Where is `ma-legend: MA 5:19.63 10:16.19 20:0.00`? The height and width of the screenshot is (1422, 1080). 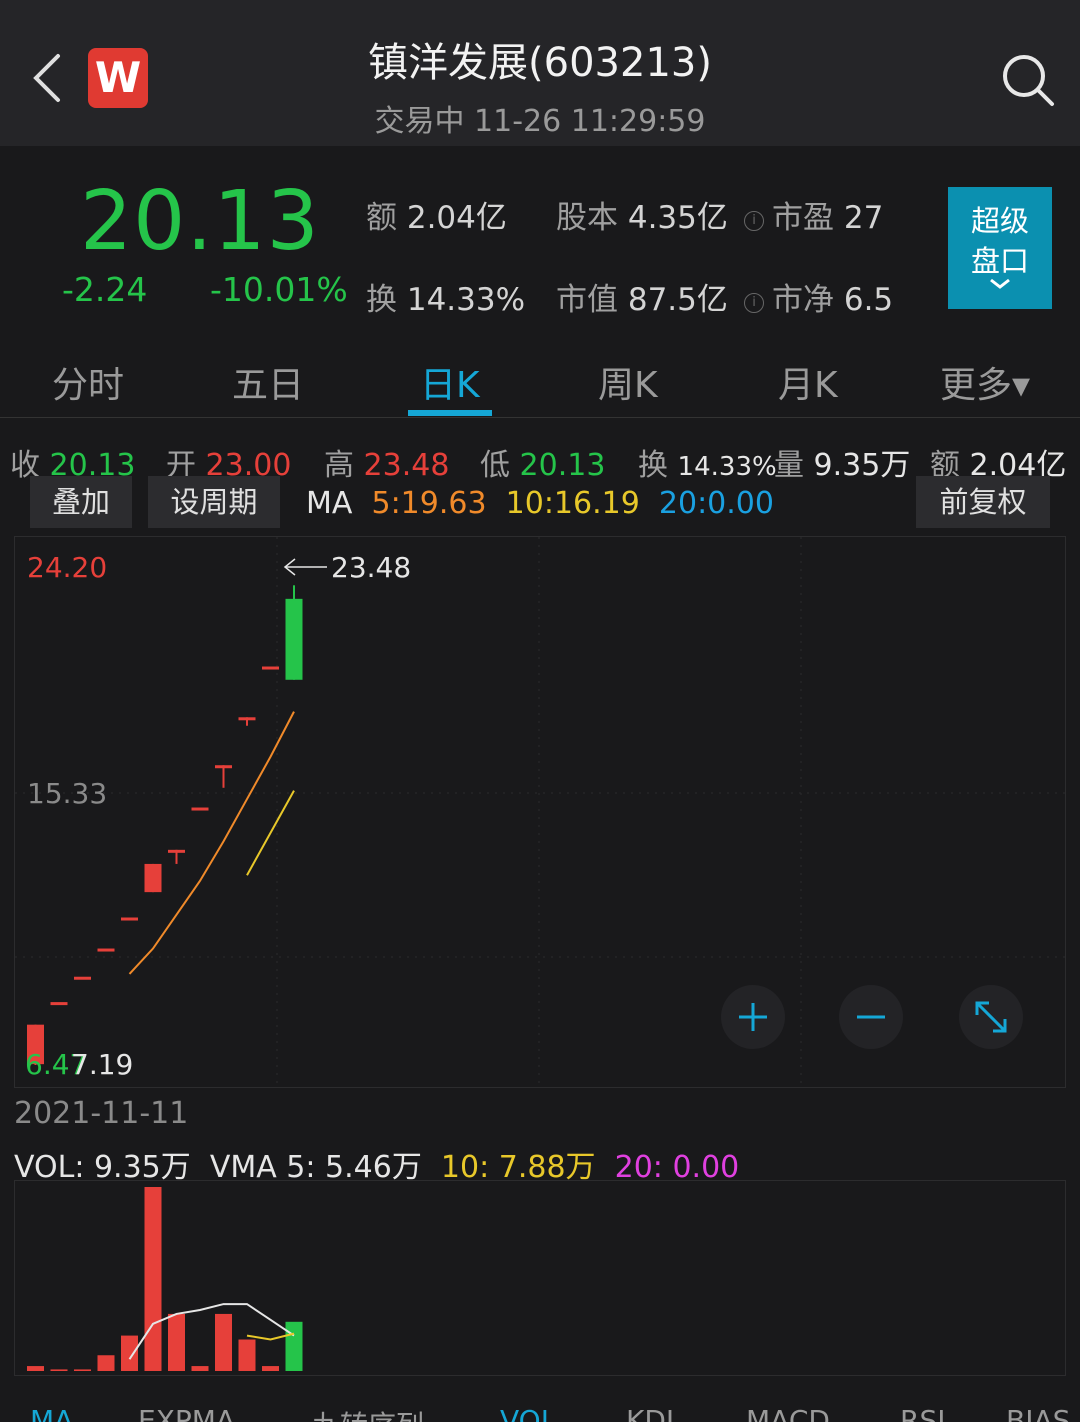
ma-legend: MA 5:19.63 10:16.19 20:0.00 is located at coordinates (540, 503).